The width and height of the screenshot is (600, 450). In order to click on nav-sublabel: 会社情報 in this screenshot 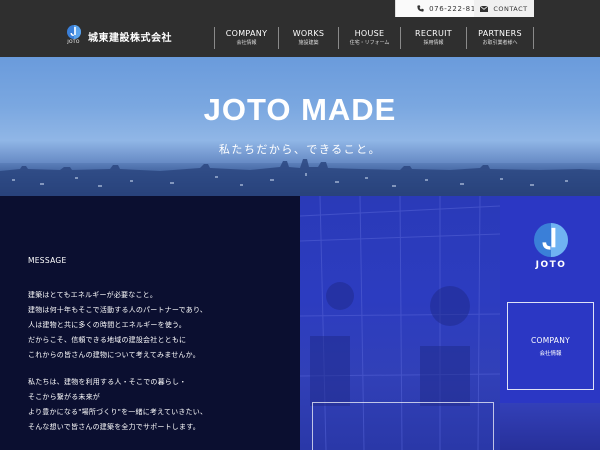, I will do `click(246, 43)`.